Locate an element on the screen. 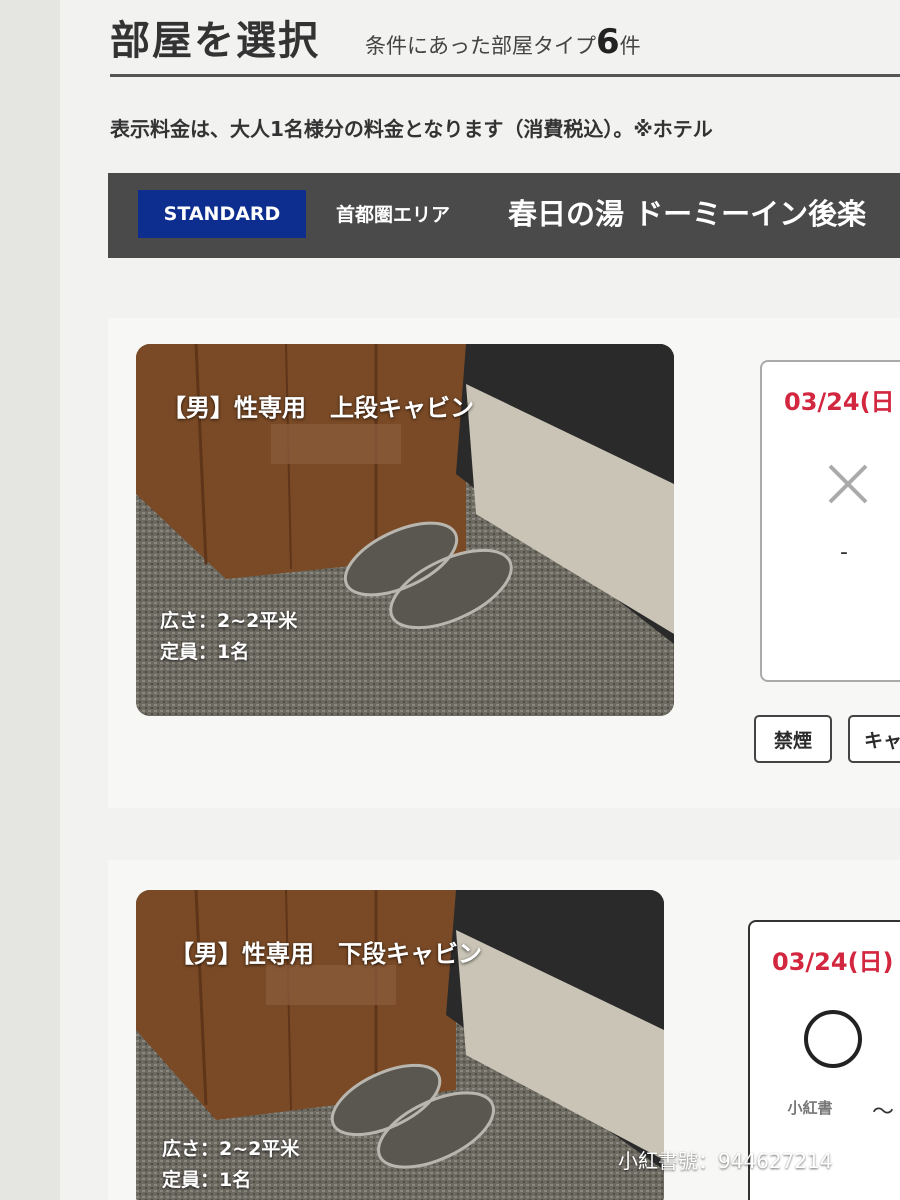  tag-cabin: キャ is located at coordinates (874, 739).